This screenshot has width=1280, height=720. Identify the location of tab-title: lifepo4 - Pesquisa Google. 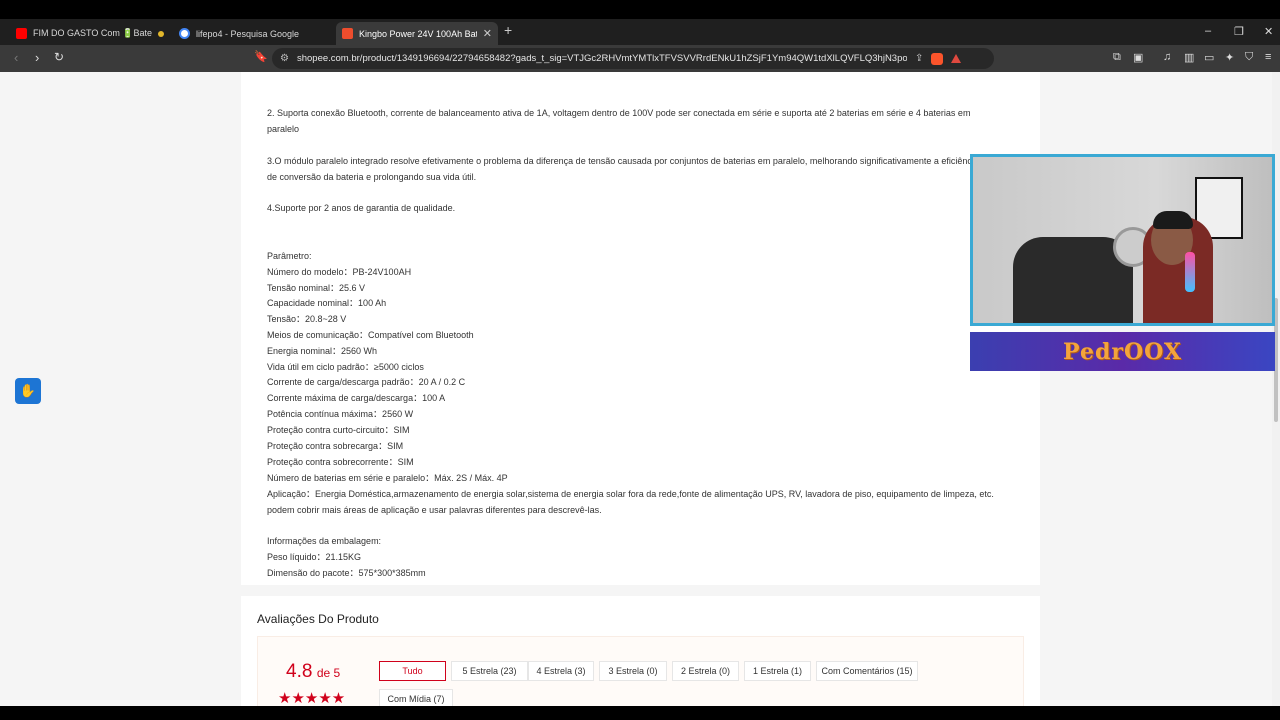
(248, 33).